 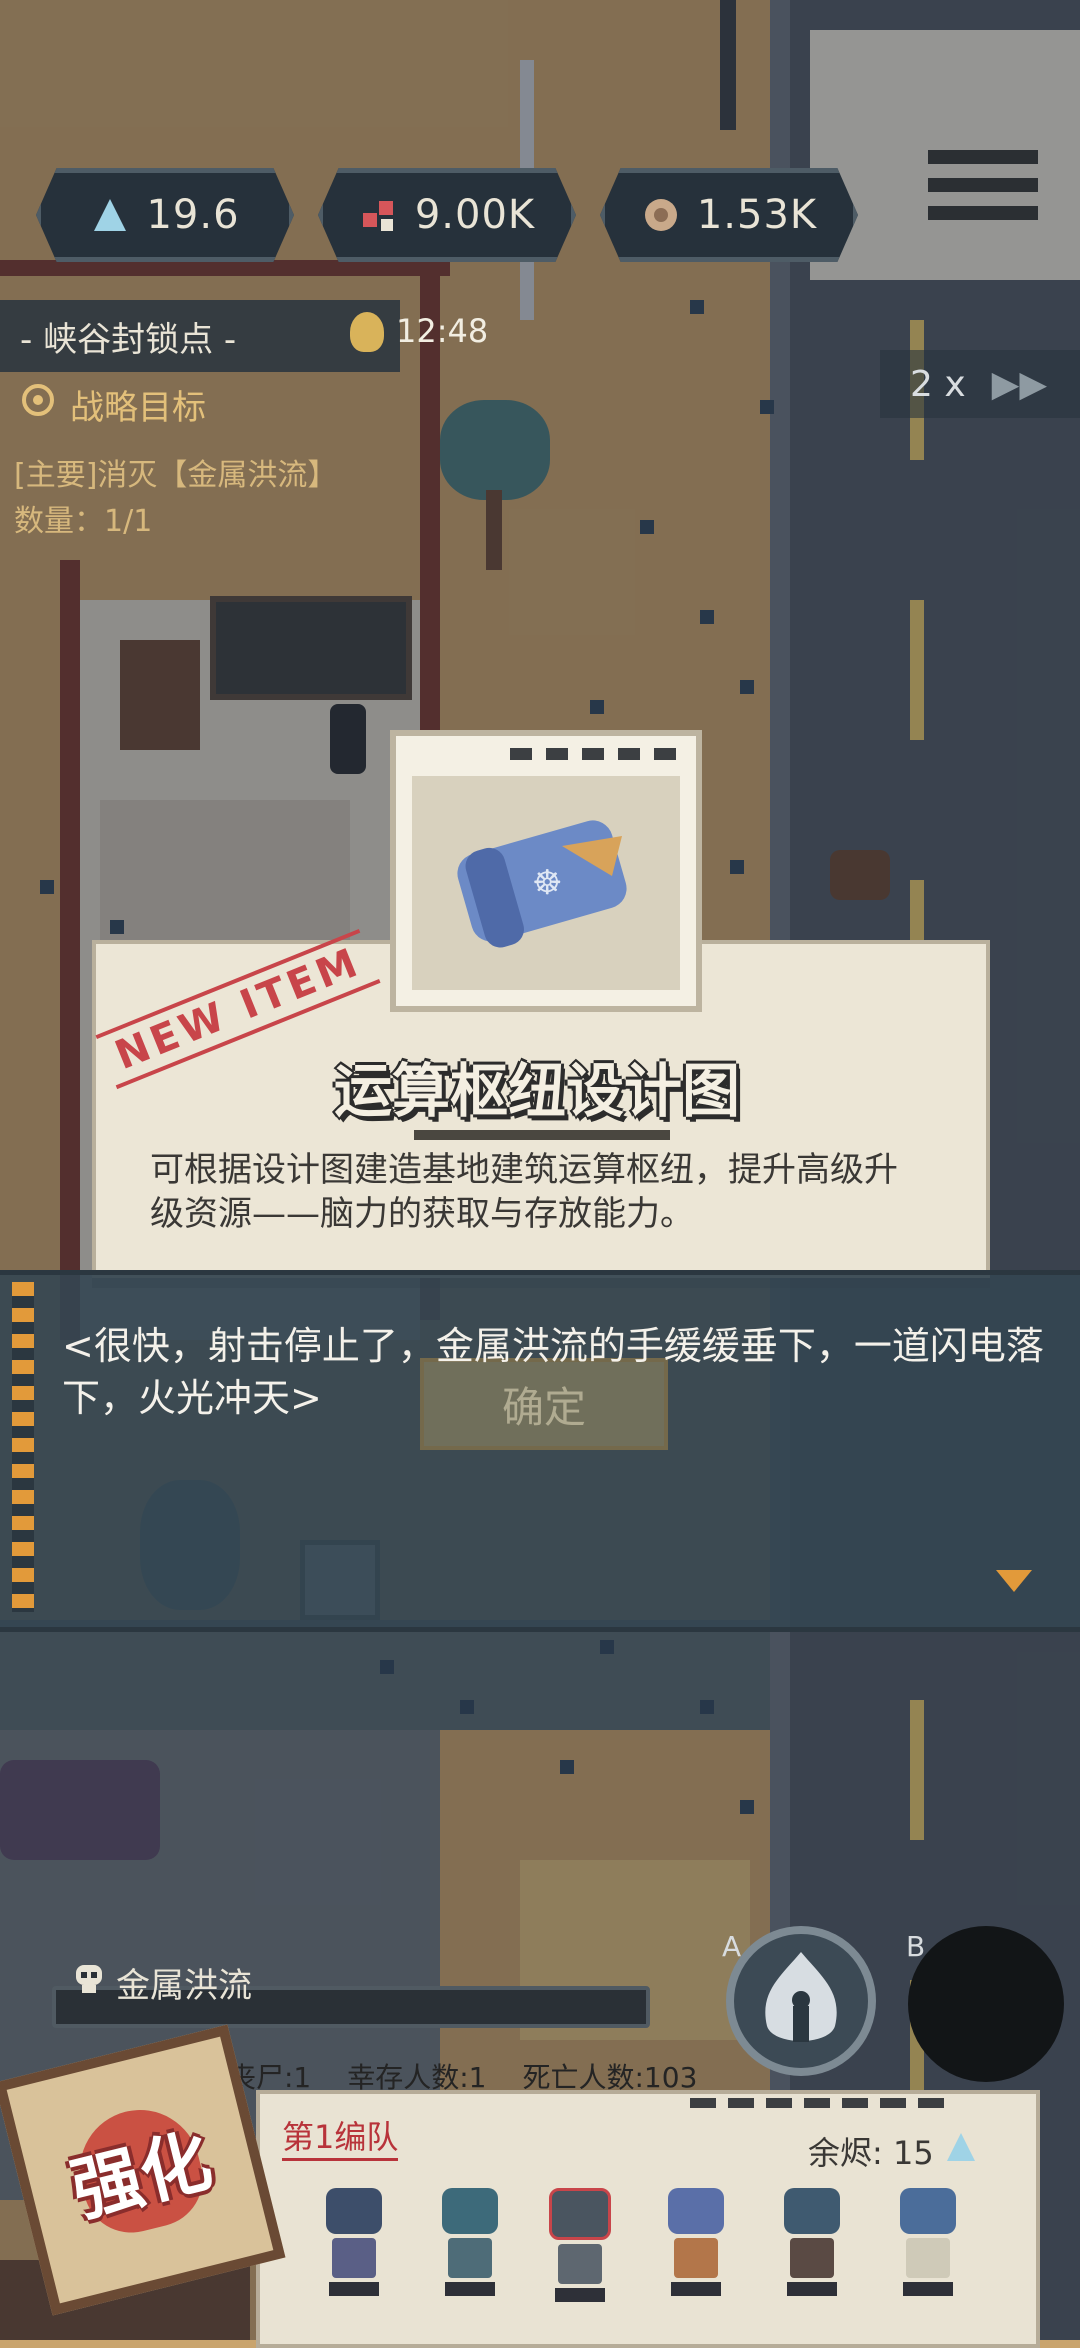 I want to click on chips-icon, so click(x=379, y=215).